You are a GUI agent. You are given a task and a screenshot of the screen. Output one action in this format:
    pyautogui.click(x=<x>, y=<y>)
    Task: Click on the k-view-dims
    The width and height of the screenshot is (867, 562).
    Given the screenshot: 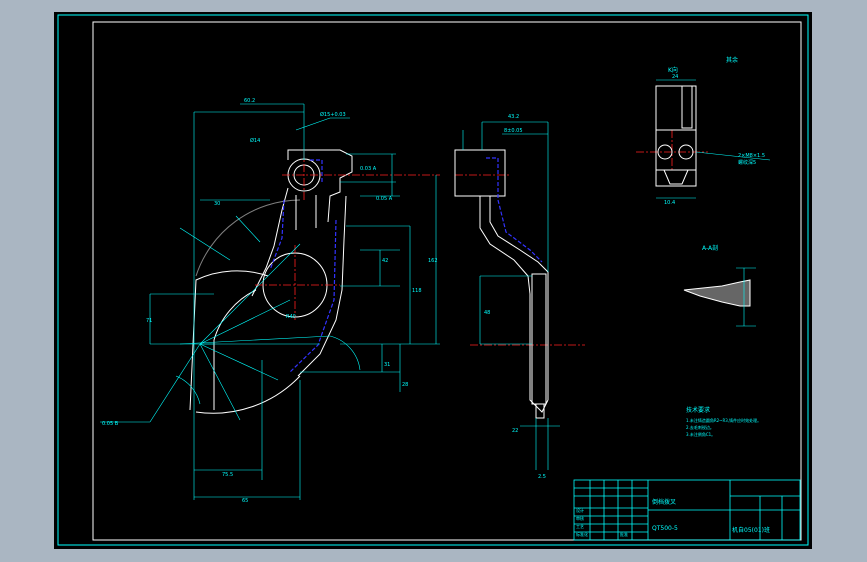 What is the action you would take?
    pyautogui.click(x=713, y=139)
    